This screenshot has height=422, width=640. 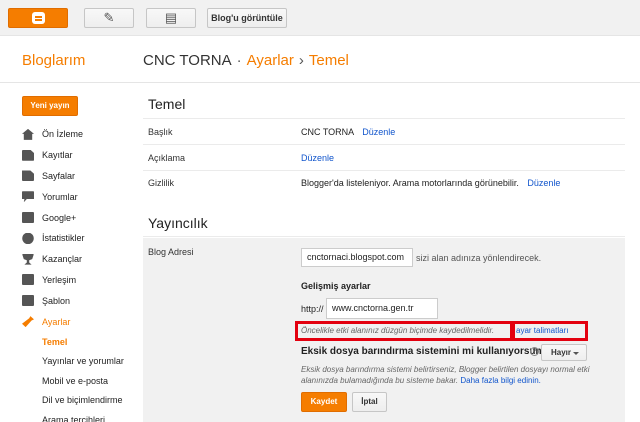 I want to click on title-row-value: CNC TORNA Düzenle, so click(x=348, y=132).